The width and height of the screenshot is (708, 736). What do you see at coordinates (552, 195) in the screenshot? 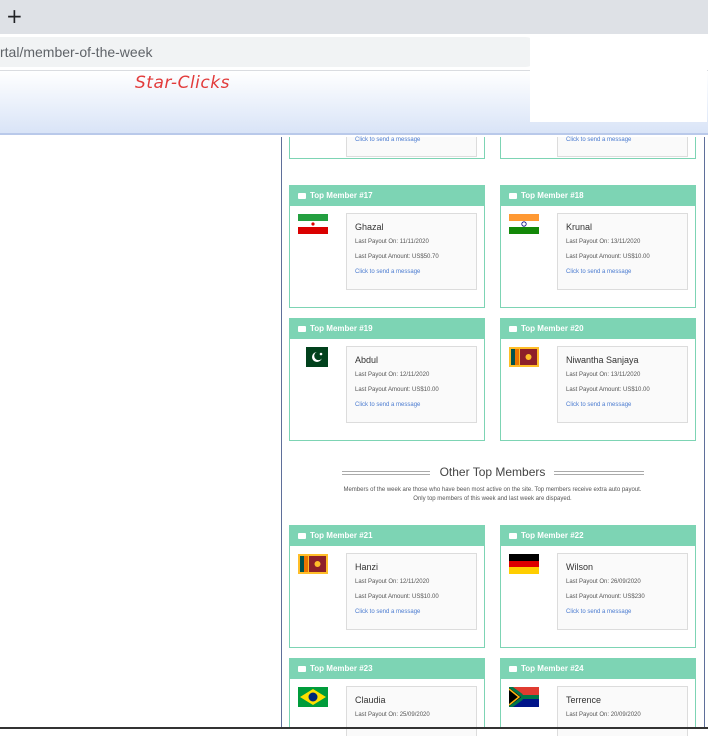
I see `card-title: Top Member #18` at bounding box center [552, 195].